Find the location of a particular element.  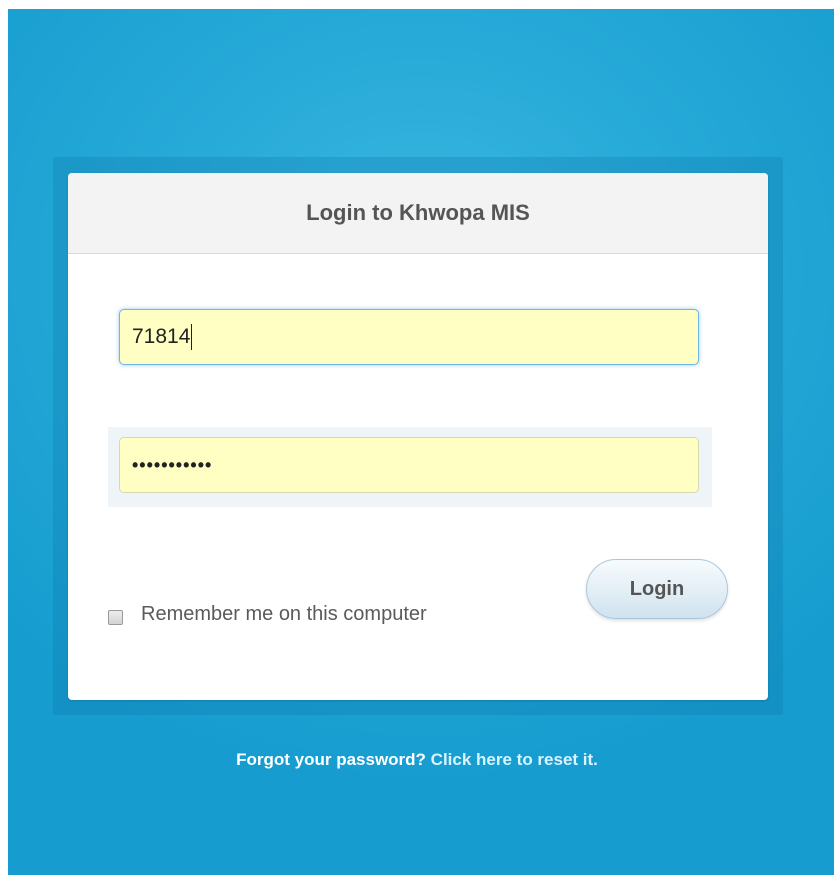

remember-me: Remember me on this computer is located at coordinates (267, 614).